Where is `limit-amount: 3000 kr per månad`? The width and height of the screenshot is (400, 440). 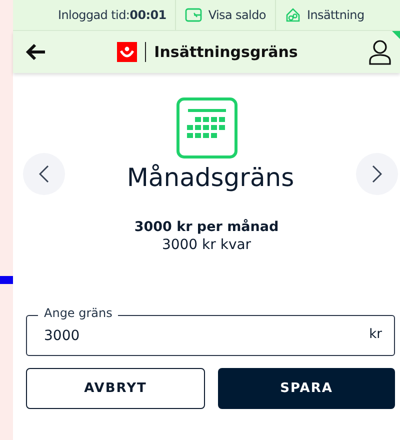
limit-amount: 3000 kr per månad is located at coordinates (206, 227).